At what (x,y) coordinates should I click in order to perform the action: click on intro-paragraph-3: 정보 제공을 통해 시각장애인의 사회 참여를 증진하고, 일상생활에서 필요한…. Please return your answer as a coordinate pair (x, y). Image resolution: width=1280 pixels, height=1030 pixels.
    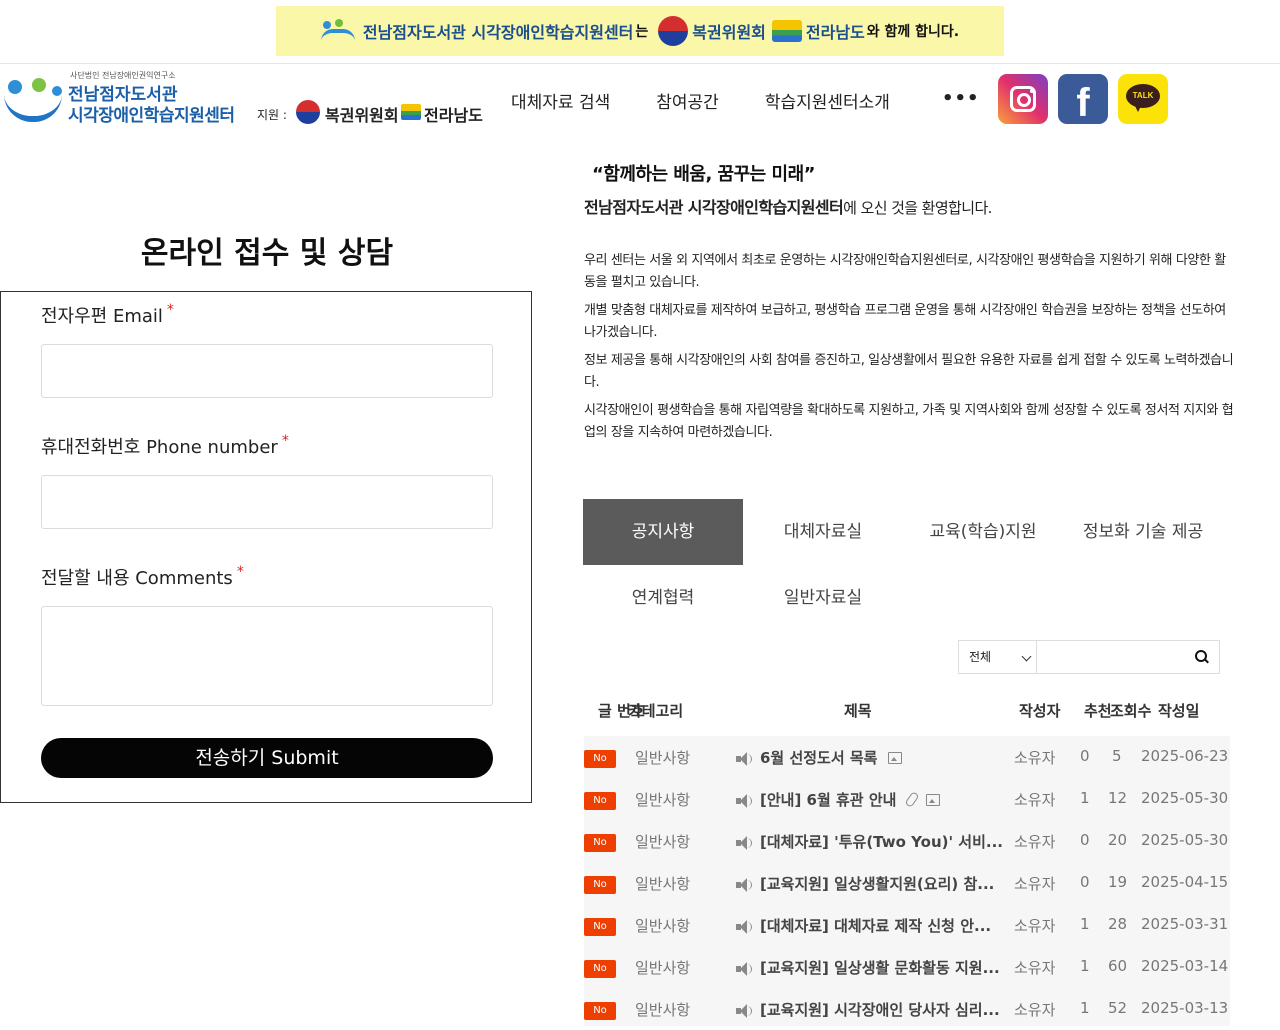
    Looking at the image, I should click on (909, 371).